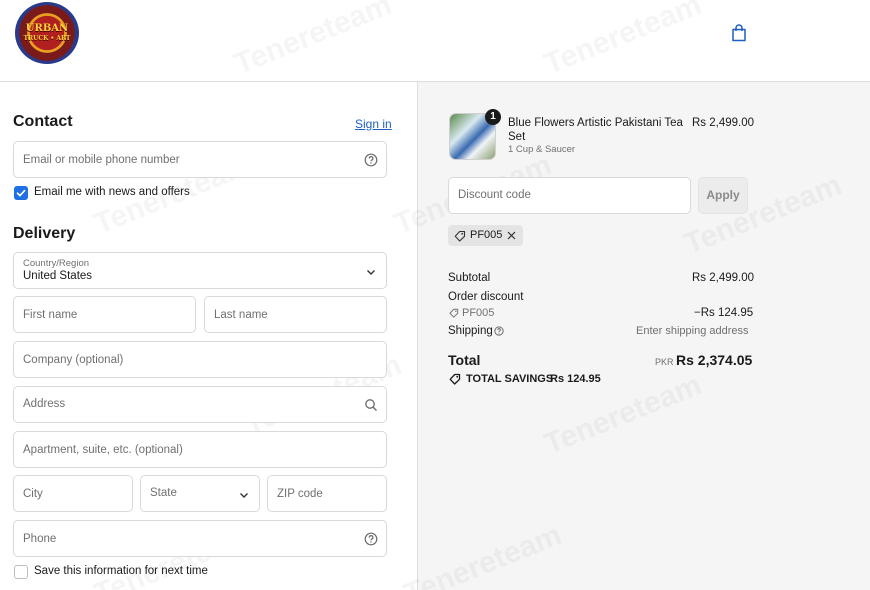 Image resolution: width=870 pixels, height=590 pixels. Describe the element at coordinates (569, 195) in the screenshot. I see `discount-code-field: Discount code` at that location.